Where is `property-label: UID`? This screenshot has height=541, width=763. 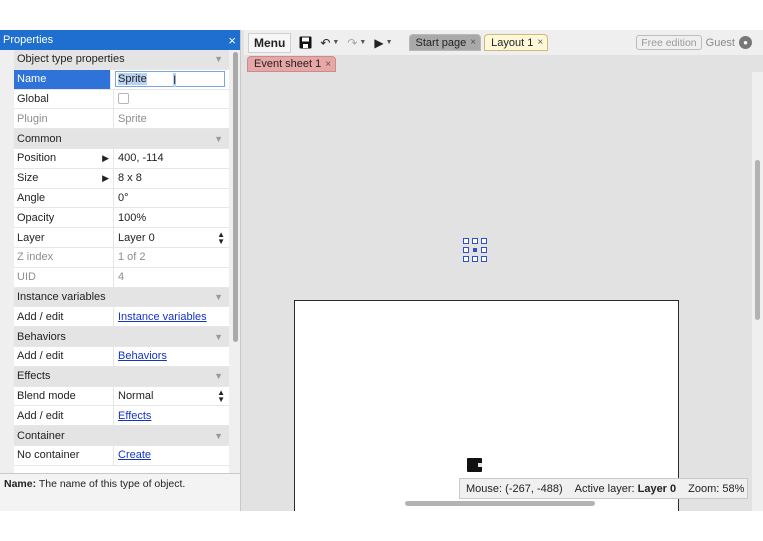 property-label: UID is located at coordinates (64, 277).